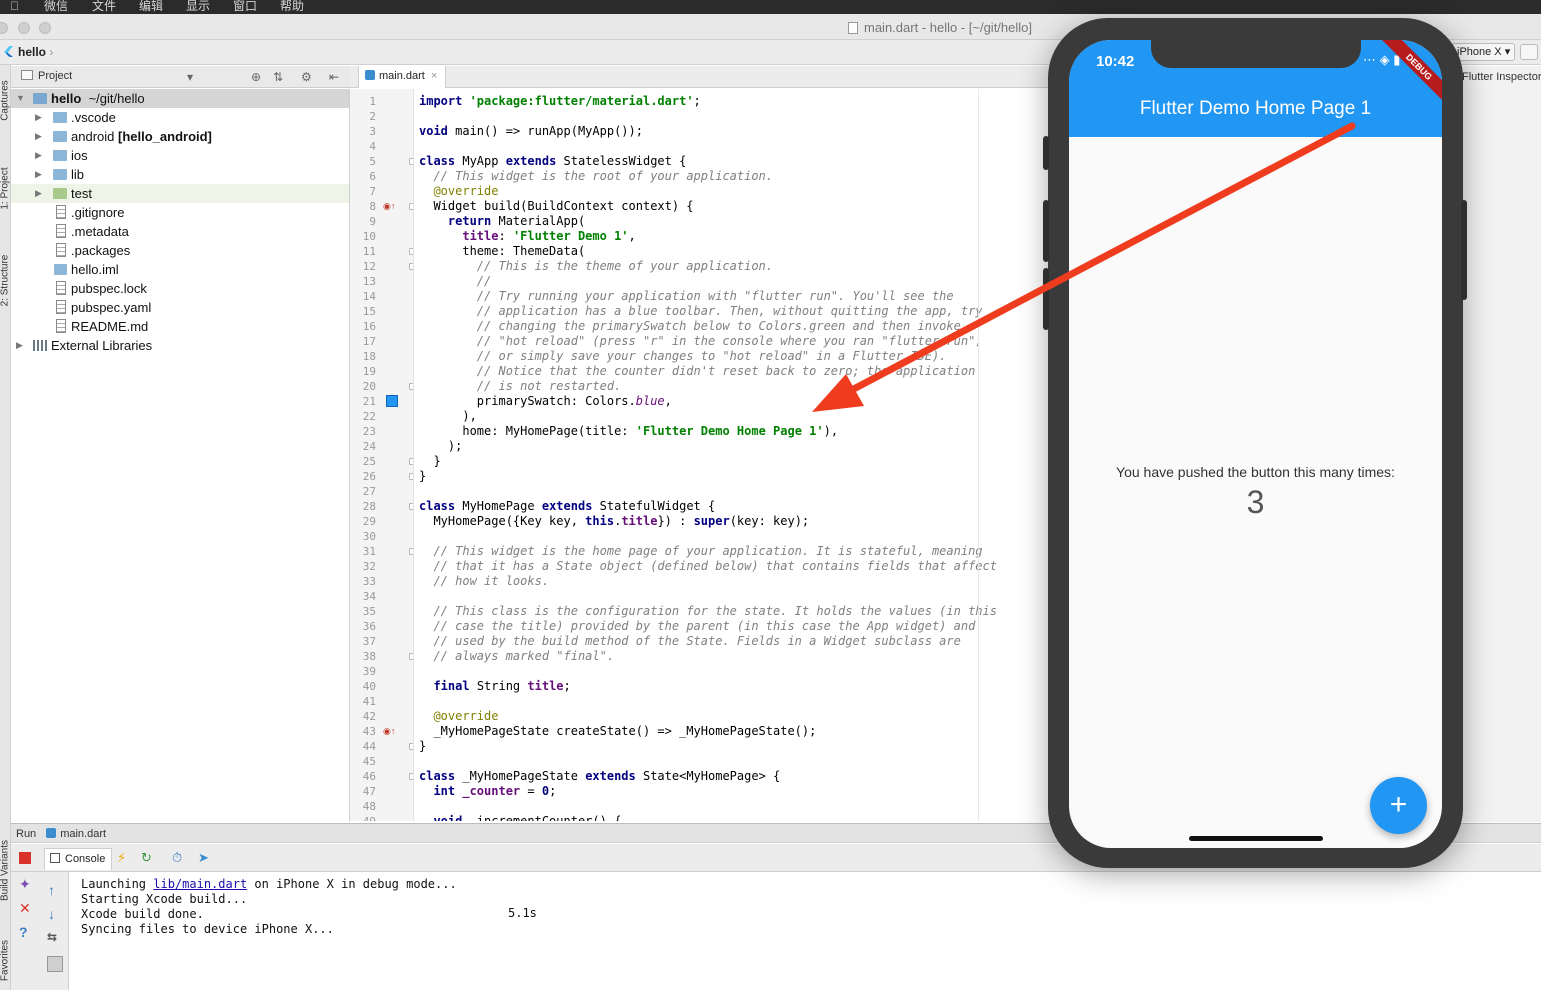 The image size is (1541, 990). Describe the element at coordinates (369, 386) in the screenshot. I see `line-number: 20` at that location.